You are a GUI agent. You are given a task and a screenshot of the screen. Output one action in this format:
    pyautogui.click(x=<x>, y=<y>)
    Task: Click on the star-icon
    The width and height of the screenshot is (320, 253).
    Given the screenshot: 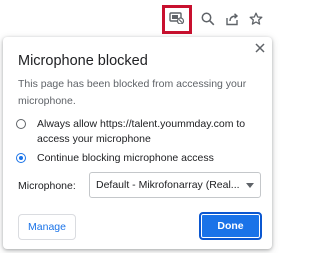 What is the action you would take?
    pyautogui.click(x=256, y=19)
    